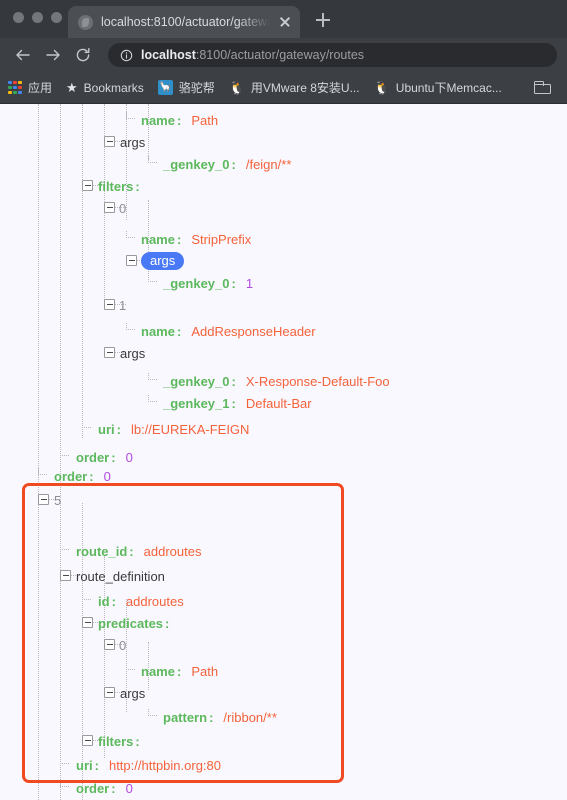  I want to click on tree-row: route_definition, so click(120, 576).